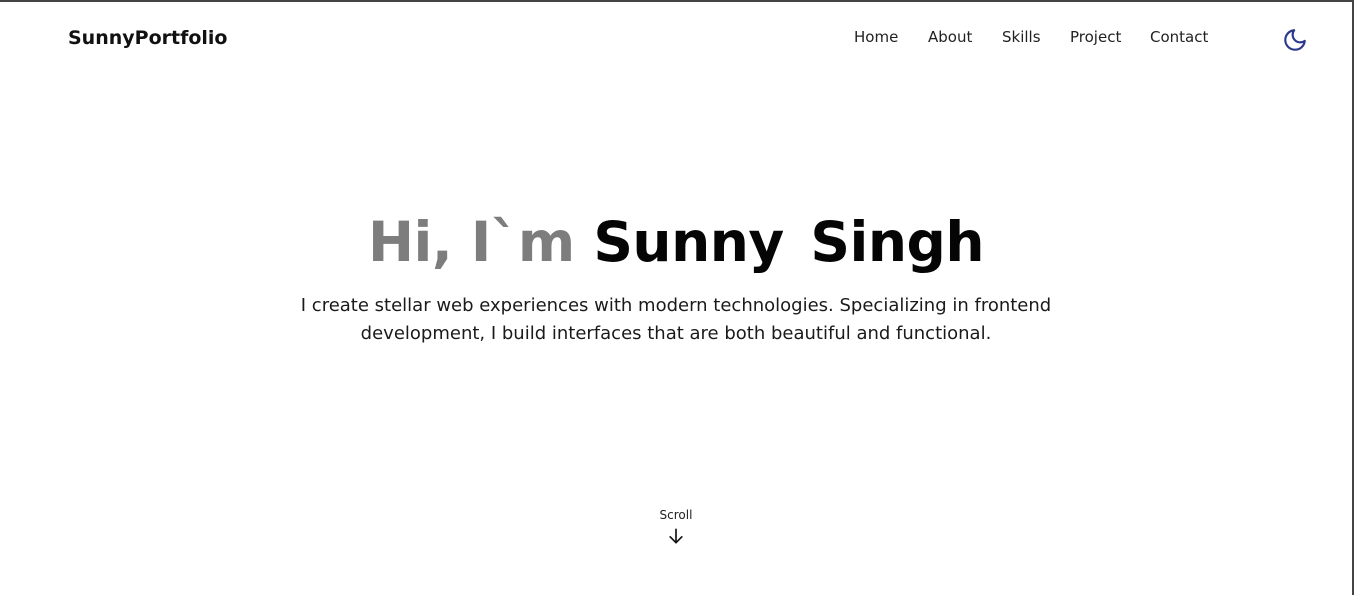 The width and height of the screenshot is (1354, 595). Describe the element at coordinates (471, 242) in the screenshot. I see `hero-greeting: Hi, I`m` at that location.